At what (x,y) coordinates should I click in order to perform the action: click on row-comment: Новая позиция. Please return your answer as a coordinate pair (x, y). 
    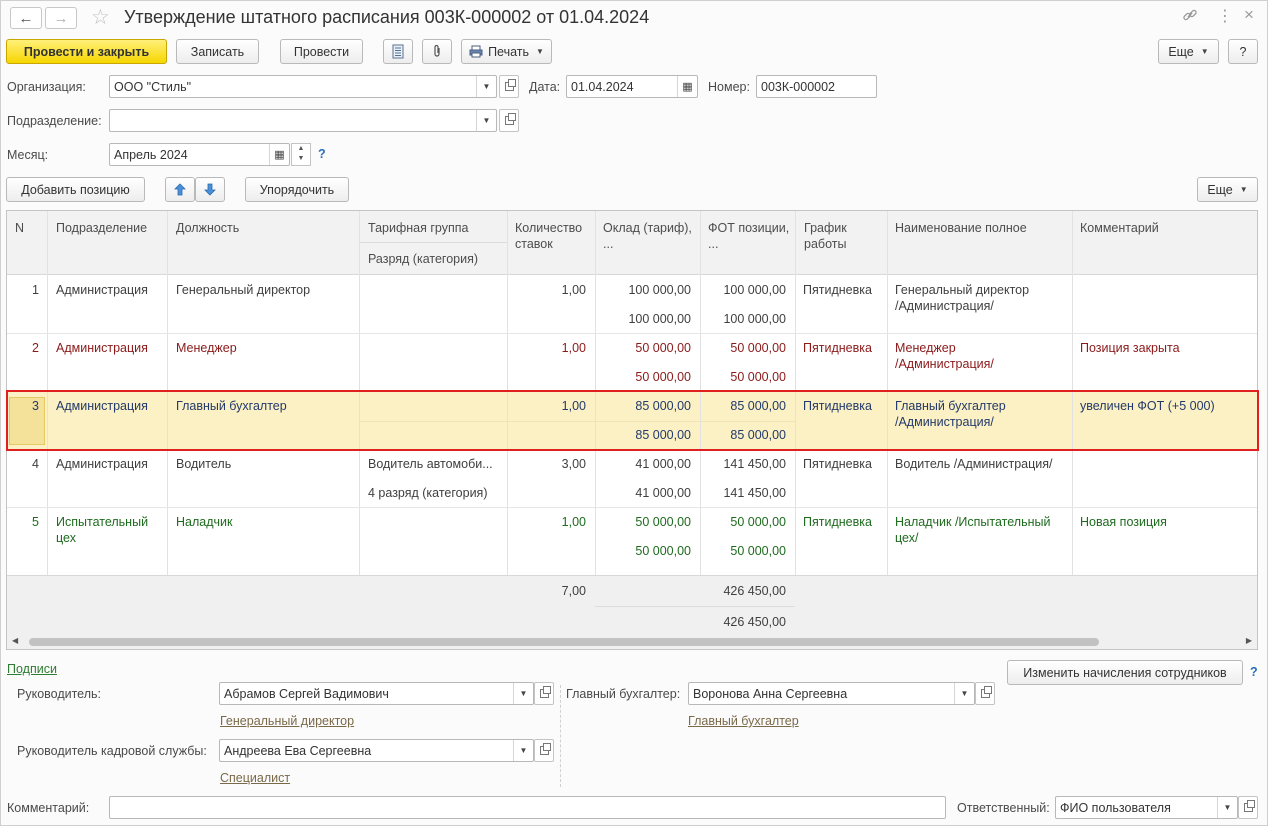
    Looking at the image, I should click on (1123, 522).